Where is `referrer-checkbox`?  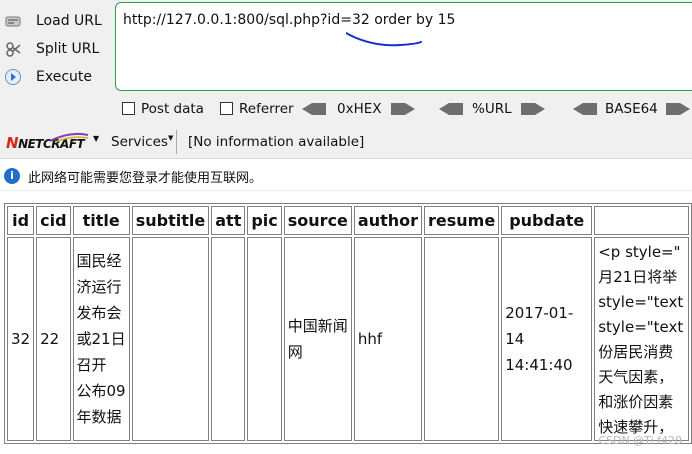
referrer-checkbox is located at coordinates (226, 108).